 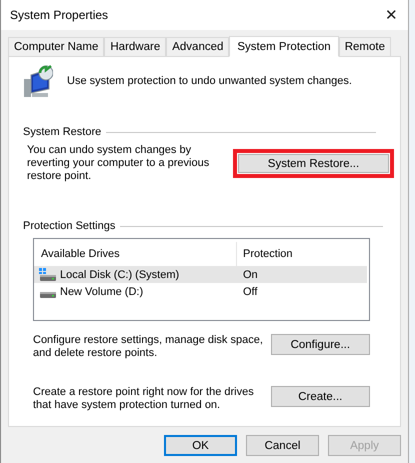 I want to click on tab: Remote, so click(x=364, y=46).